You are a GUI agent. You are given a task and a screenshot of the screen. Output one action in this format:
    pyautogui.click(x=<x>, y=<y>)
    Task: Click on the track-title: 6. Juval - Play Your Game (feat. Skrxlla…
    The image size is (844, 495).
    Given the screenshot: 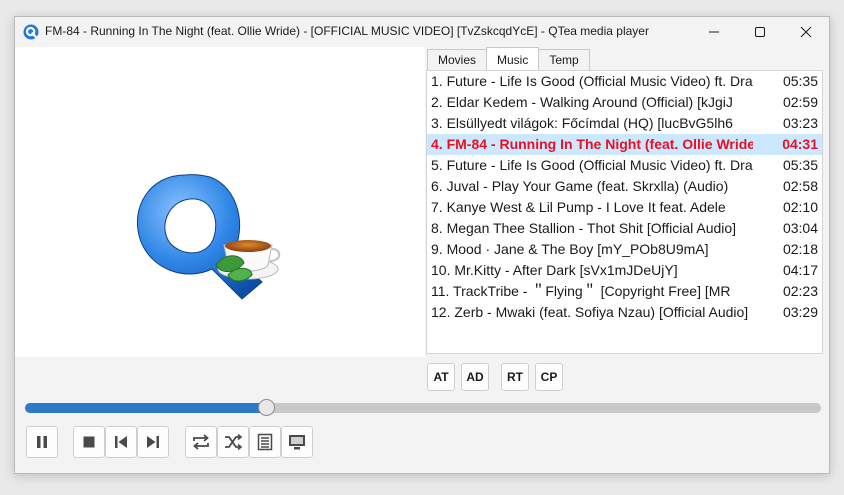 What is the action you would take?
    pyautogui.click(x=580, y=186)
    